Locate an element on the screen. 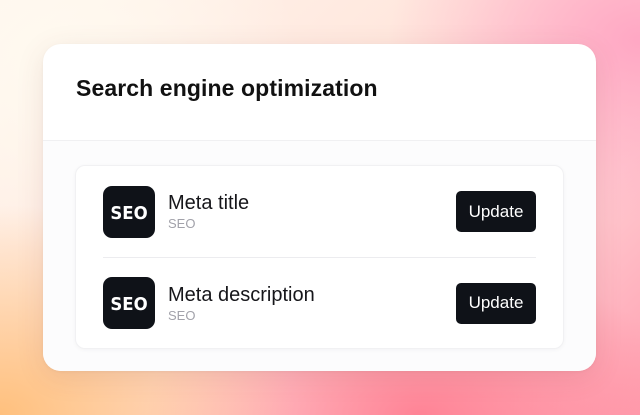 The image size is (640, 415). card-title: Search engine optimization is located at coordinates (227, 88).